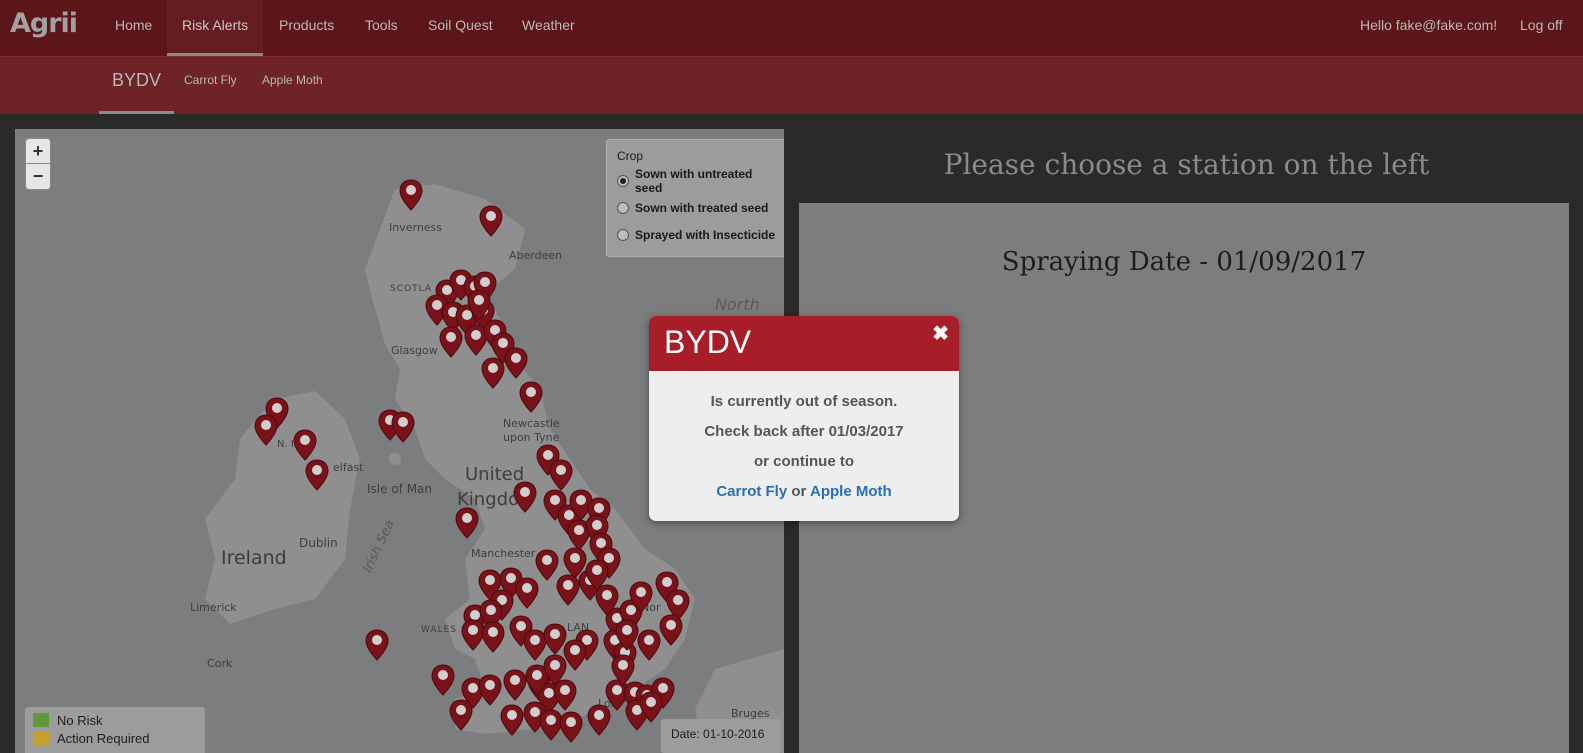 The image size is (1583, 753). I want to click on brand-logo: Agrii, so click(44, 23).